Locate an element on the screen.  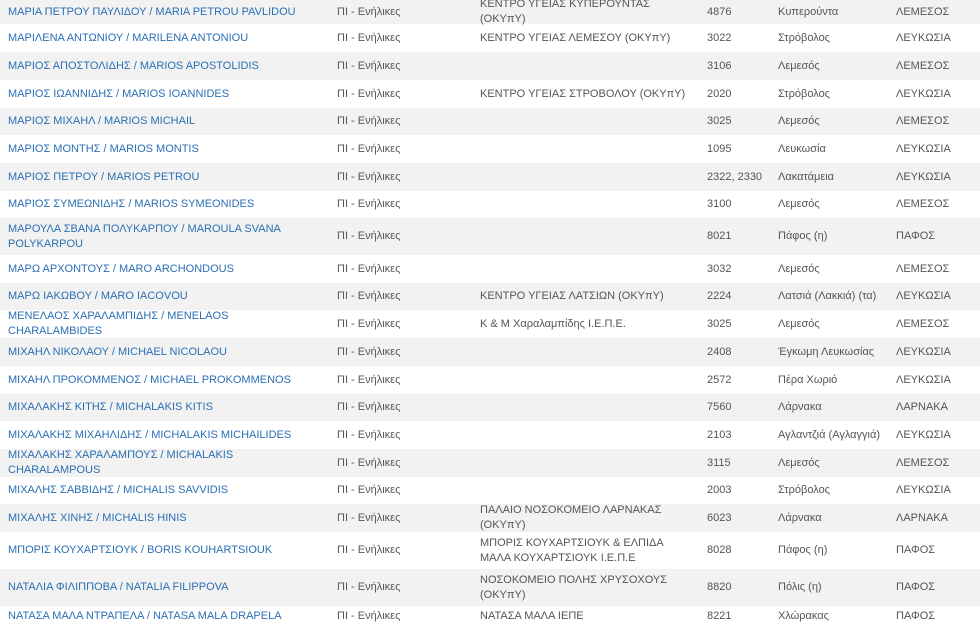
name-cell: ΜΙΧΑΛΑΚΗΣ ΚΙΤΗΣ / MICHALAKIS KITIS is located at coordinates (164, 407).